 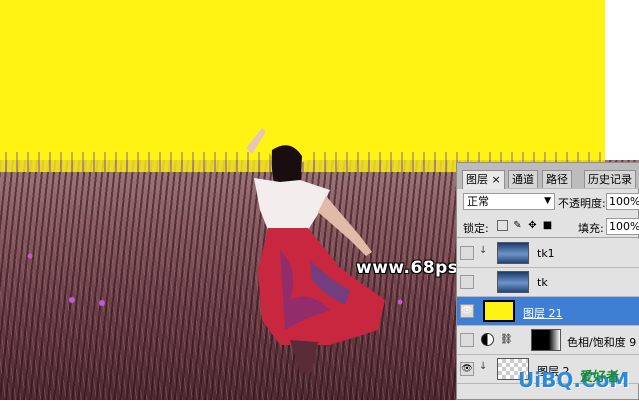 I want to click on blend-row: 正常 ▼ 不透明度: 100%, so click(x=548, y=202).